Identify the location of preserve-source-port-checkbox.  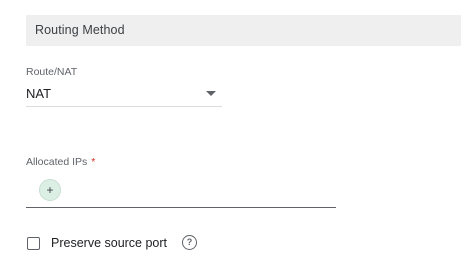
(33, 243).